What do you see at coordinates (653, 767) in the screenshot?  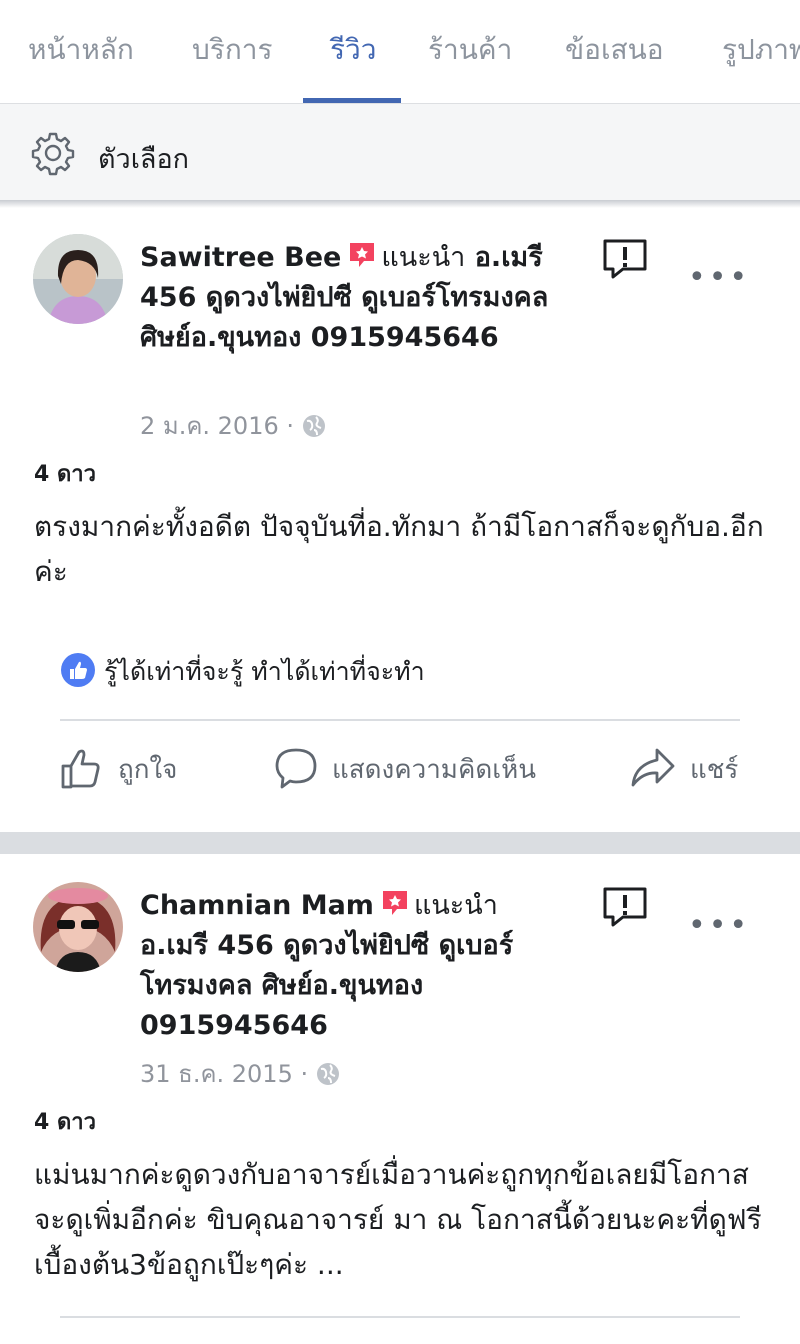 I see `share-icon` at bounding box center [653, 767].